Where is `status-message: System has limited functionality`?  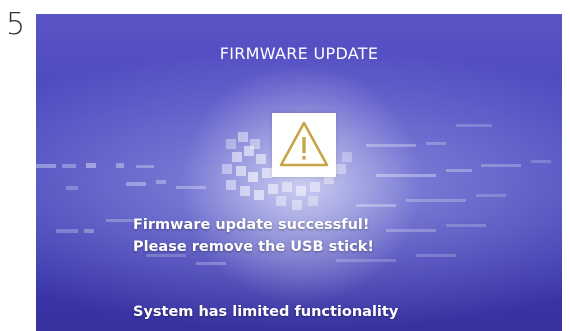
status-message: System has limited functionality is located at coordinates (266, 312).